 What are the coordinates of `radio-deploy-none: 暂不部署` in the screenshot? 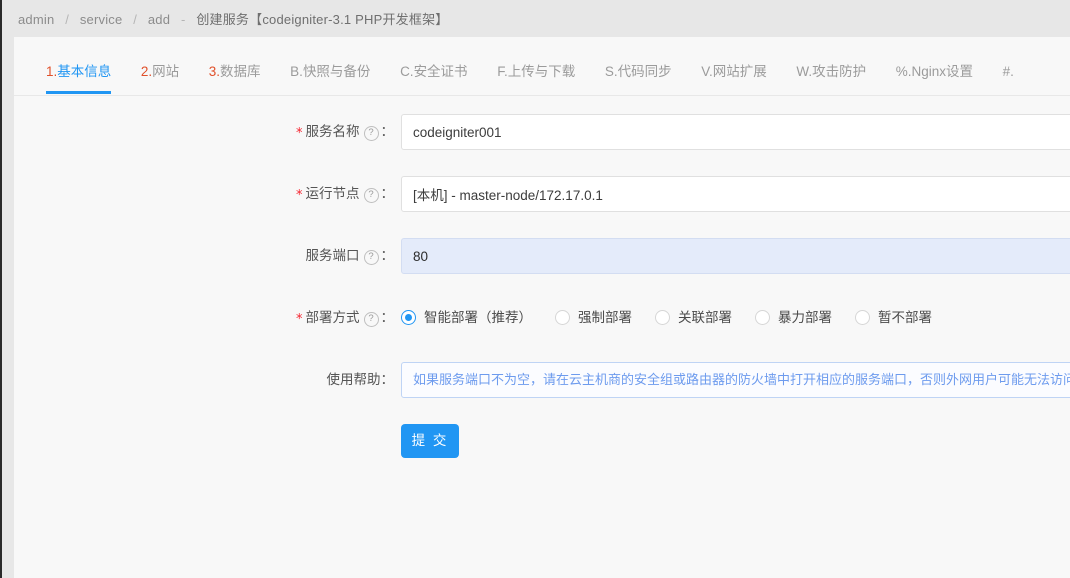 It's located at (893, 318).